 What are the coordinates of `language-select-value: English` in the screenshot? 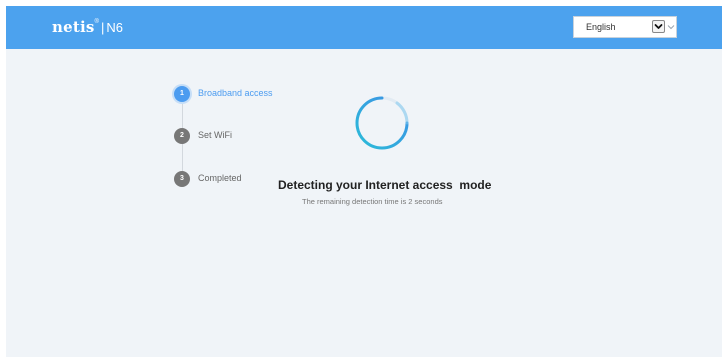 It's located at (601, 27).